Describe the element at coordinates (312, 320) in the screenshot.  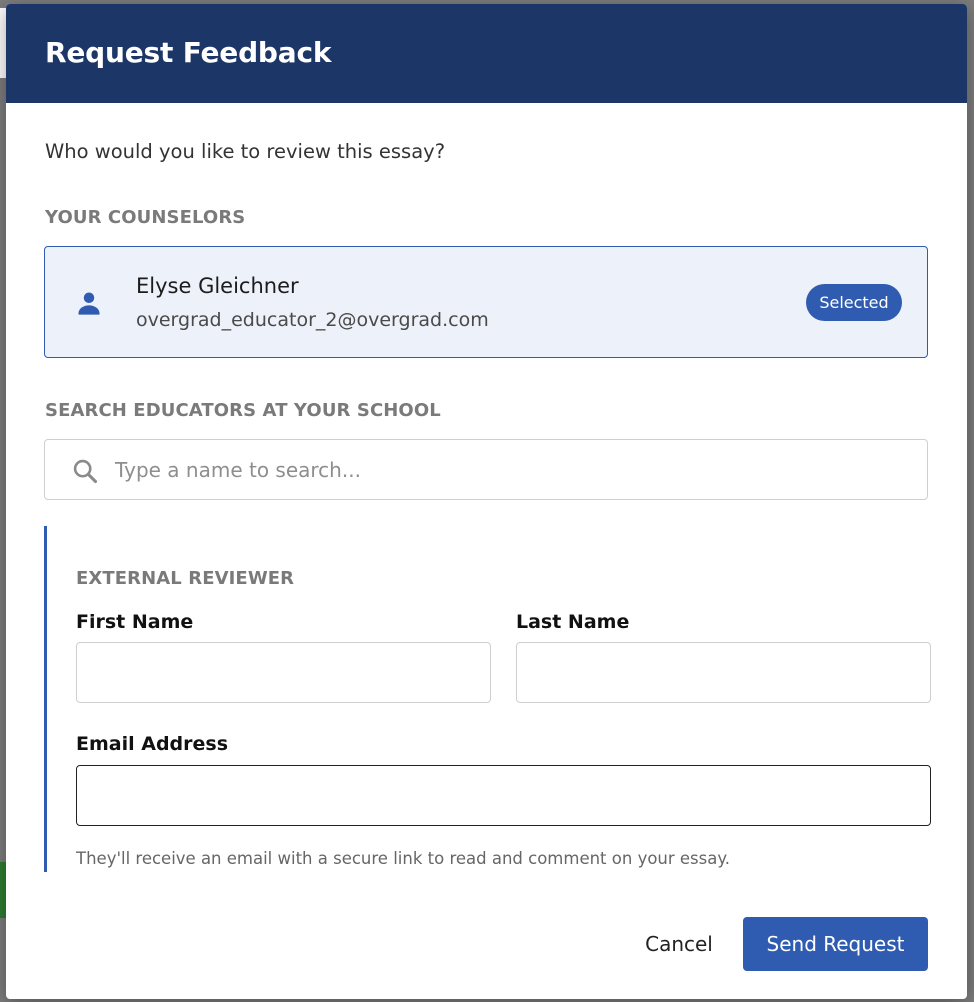
I see `counselor-email: overgrad_educator_2@overgrad.com` at that location.